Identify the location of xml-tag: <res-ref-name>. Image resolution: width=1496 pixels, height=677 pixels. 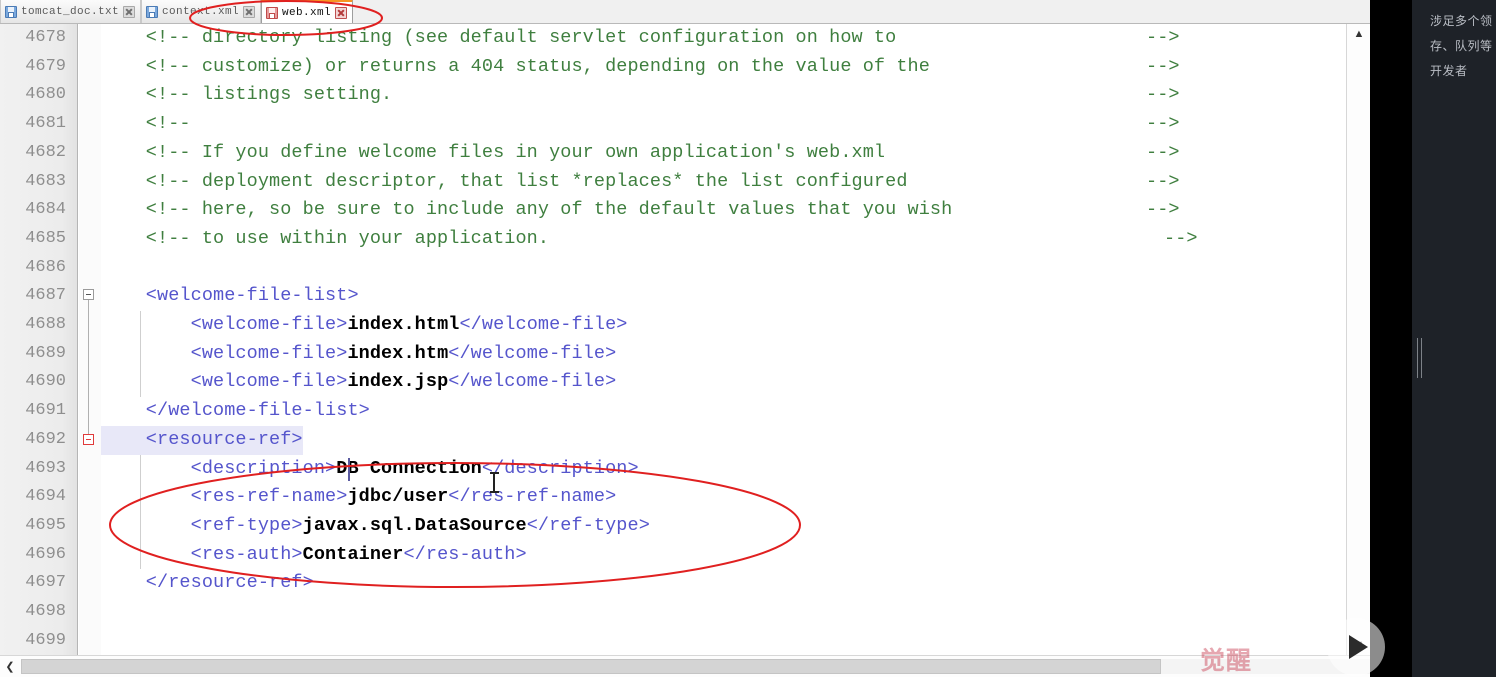
(224, 497).